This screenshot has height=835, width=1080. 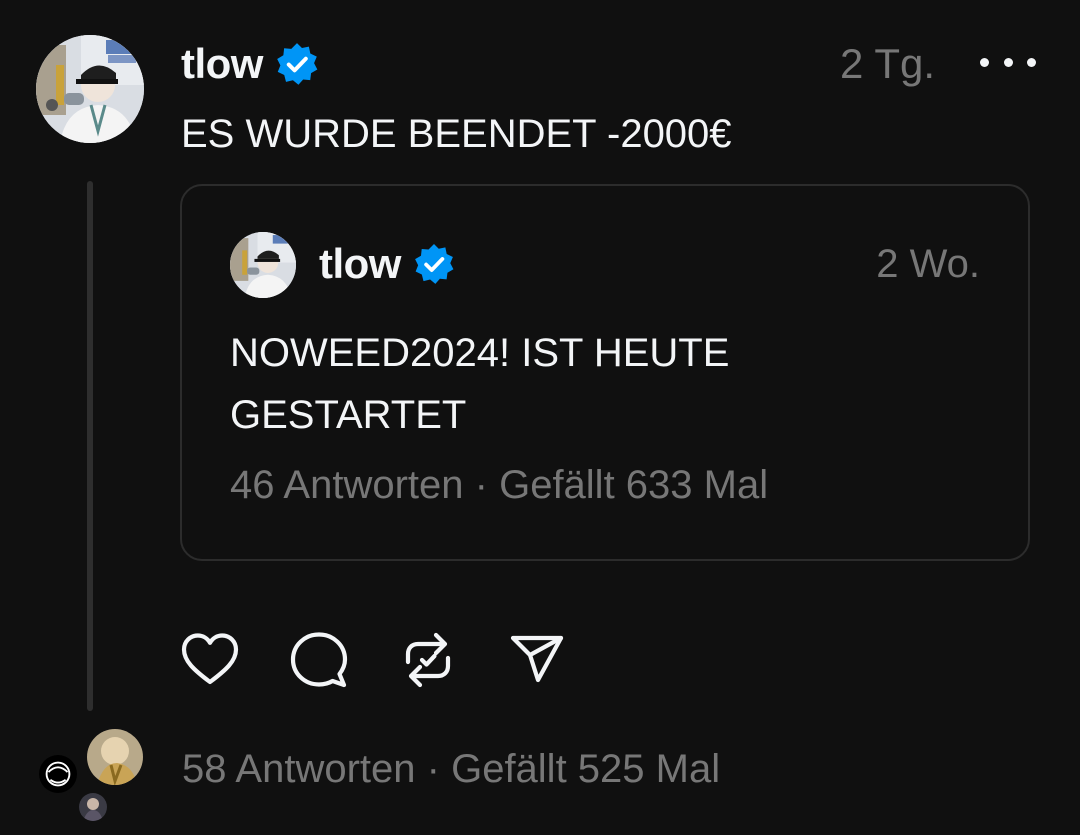 I want to click on post-actions, so click(x=398, y=660).